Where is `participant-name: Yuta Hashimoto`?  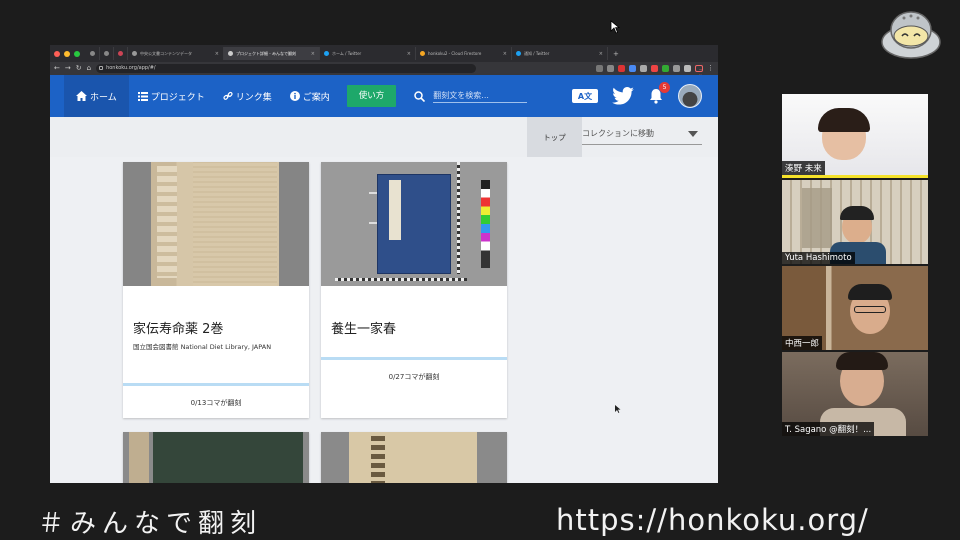
participant-name: Yuta Hashimoto is located at coordinates (818, 258).